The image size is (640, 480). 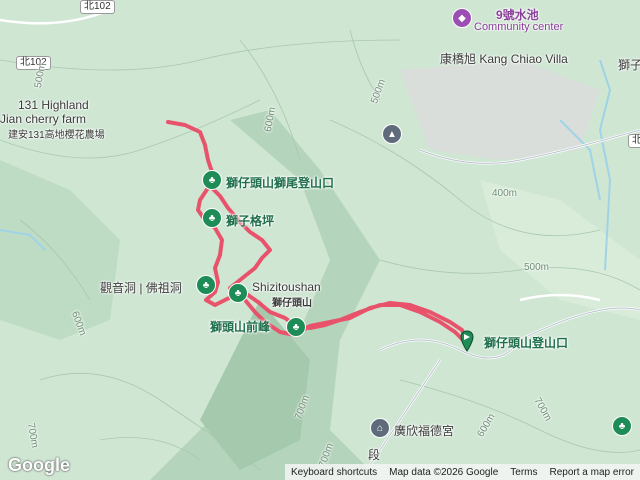 What do you see at coordinates (43, 119) in the screenshot?
I see `highland-label-en2: Jian cherry farm` at bounding box center [43, 119].